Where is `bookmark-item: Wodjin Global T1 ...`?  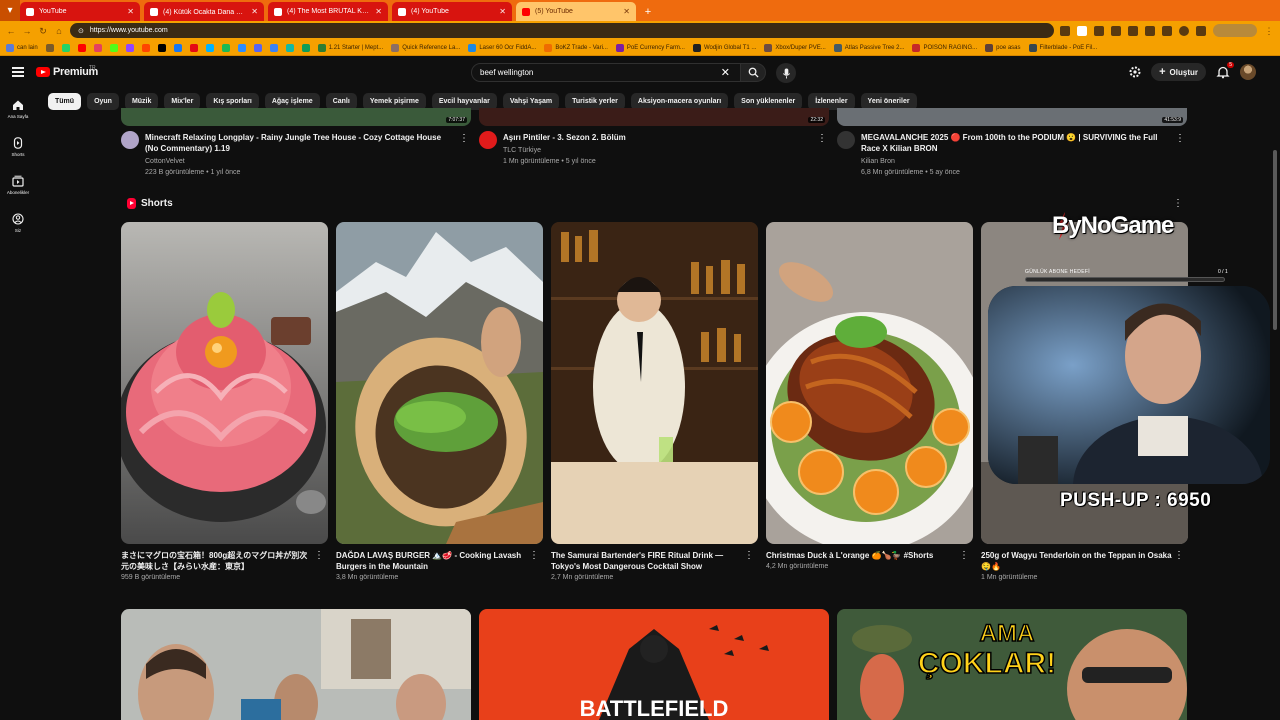 bookmark-item: Wodjin Global T1 ... is located at coordinates (724, 47).